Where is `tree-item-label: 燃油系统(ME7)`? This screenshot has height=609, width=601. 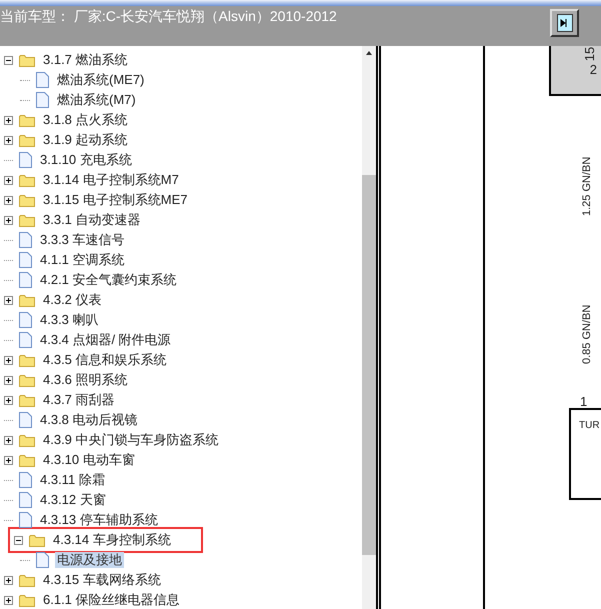
tree-item-label: 燃油系统(ME7) is located at coordinates (100, 80).